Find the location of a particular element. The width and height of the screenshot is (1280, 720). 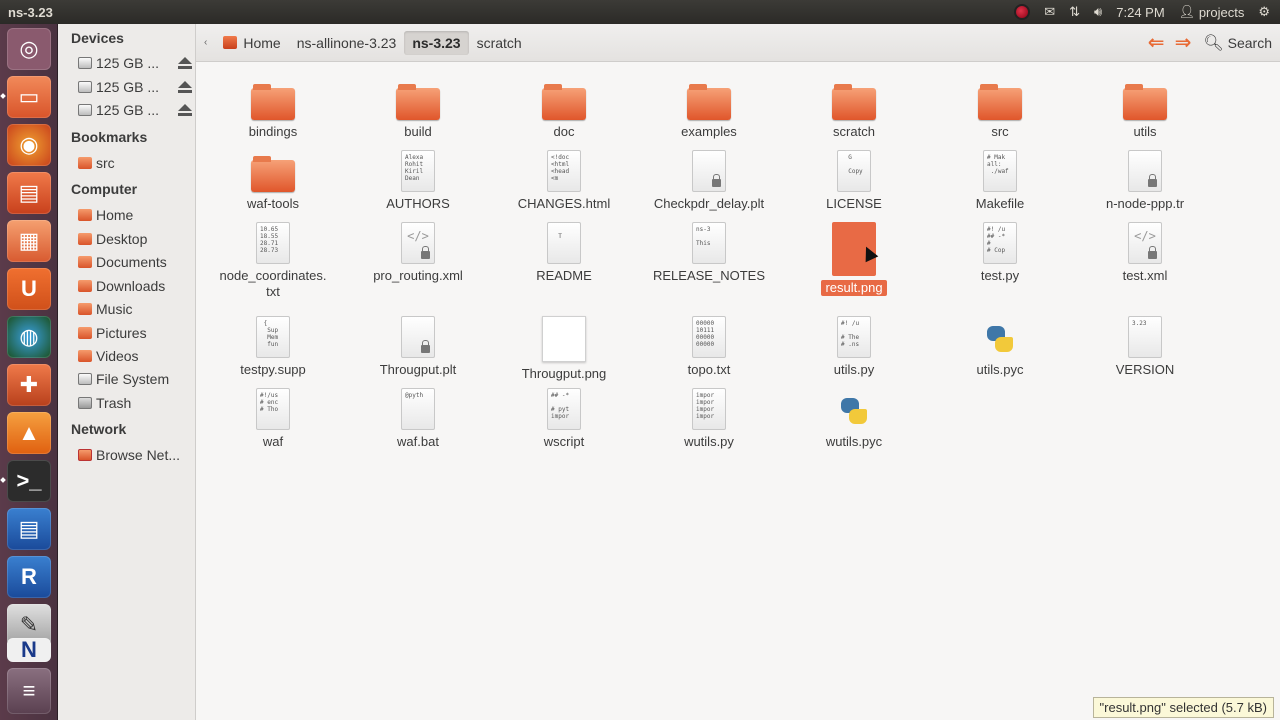

file-name: bindings is located at coordinates (273, 131).